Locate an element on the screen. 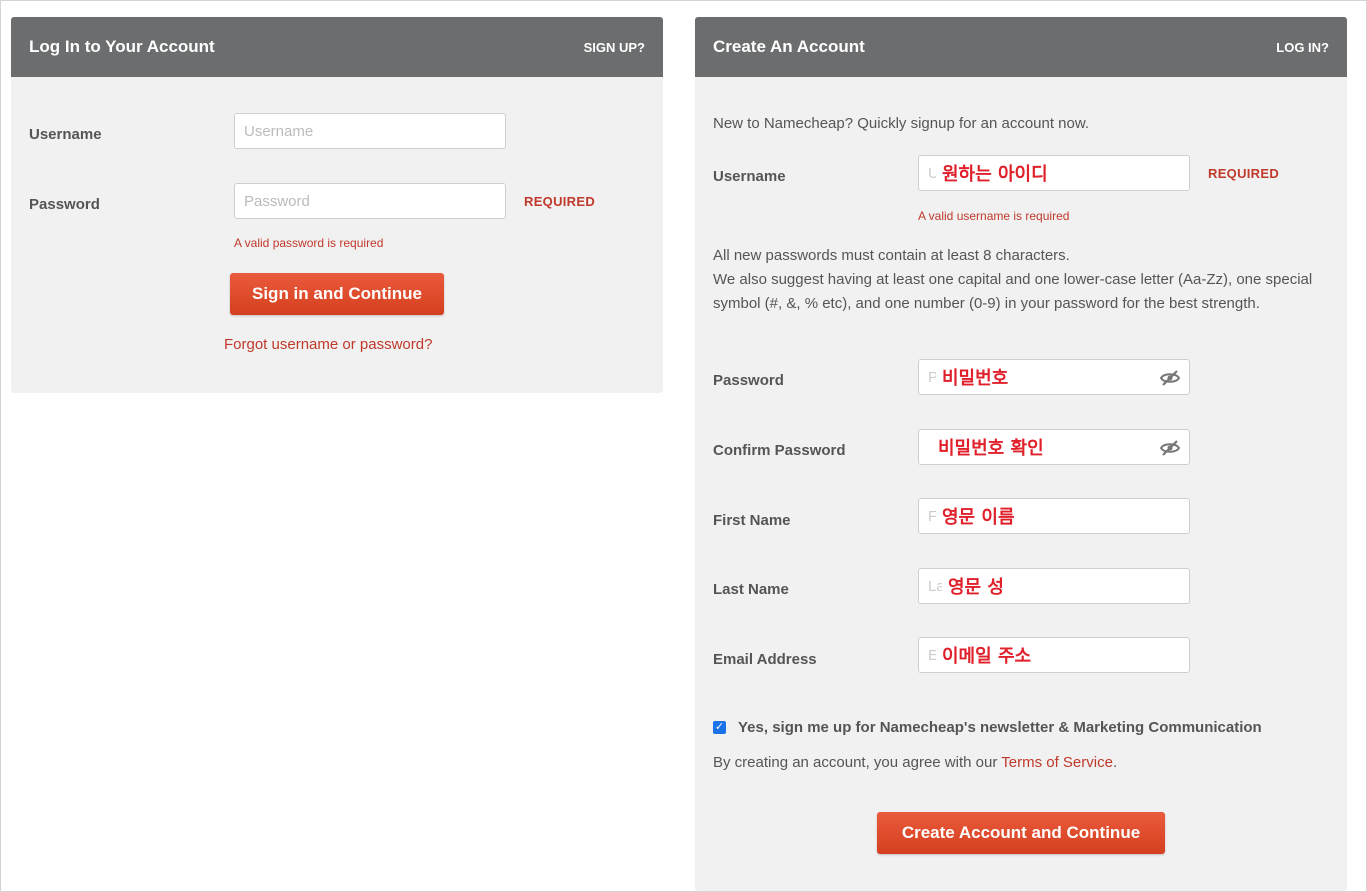 The width and height of the screenshot is (1367, 892). login-username-placeholder: Username is located at coordinates (279, 131).